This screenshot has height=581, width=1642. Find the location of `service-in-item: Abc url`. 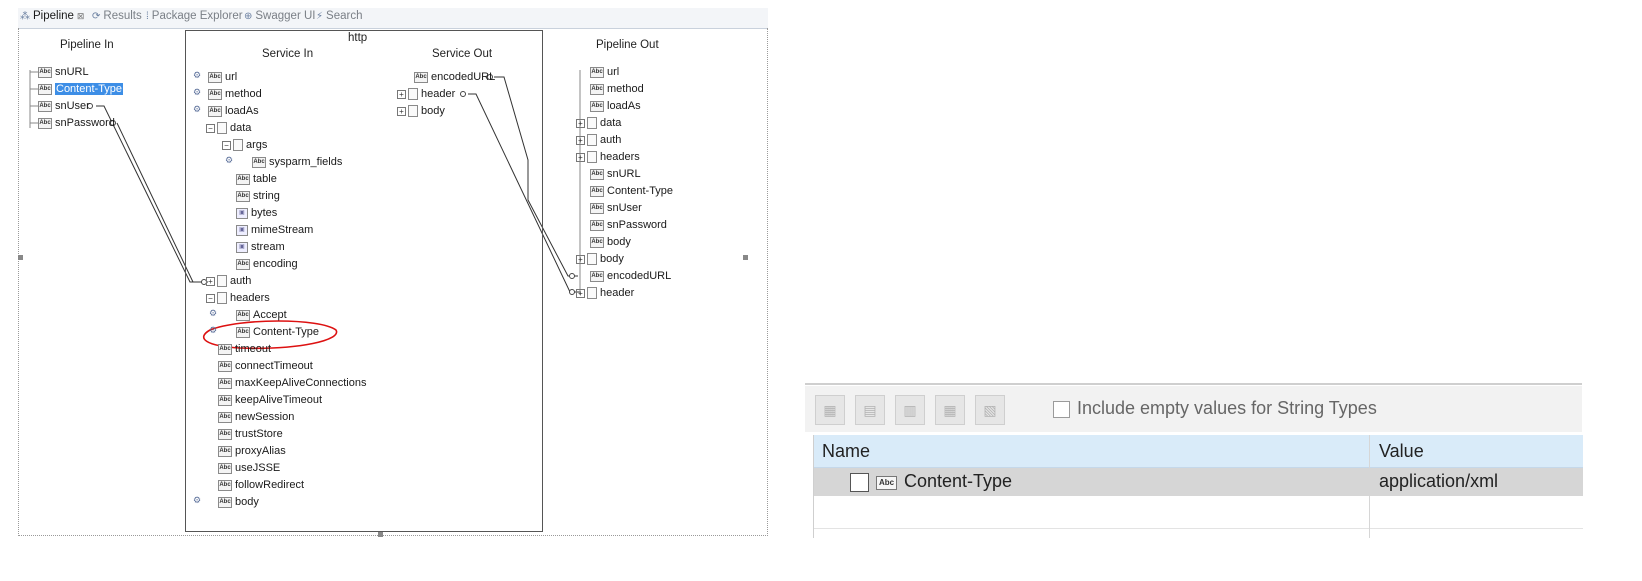

service-in-item: Abc url is located at coordinates (222, 77).